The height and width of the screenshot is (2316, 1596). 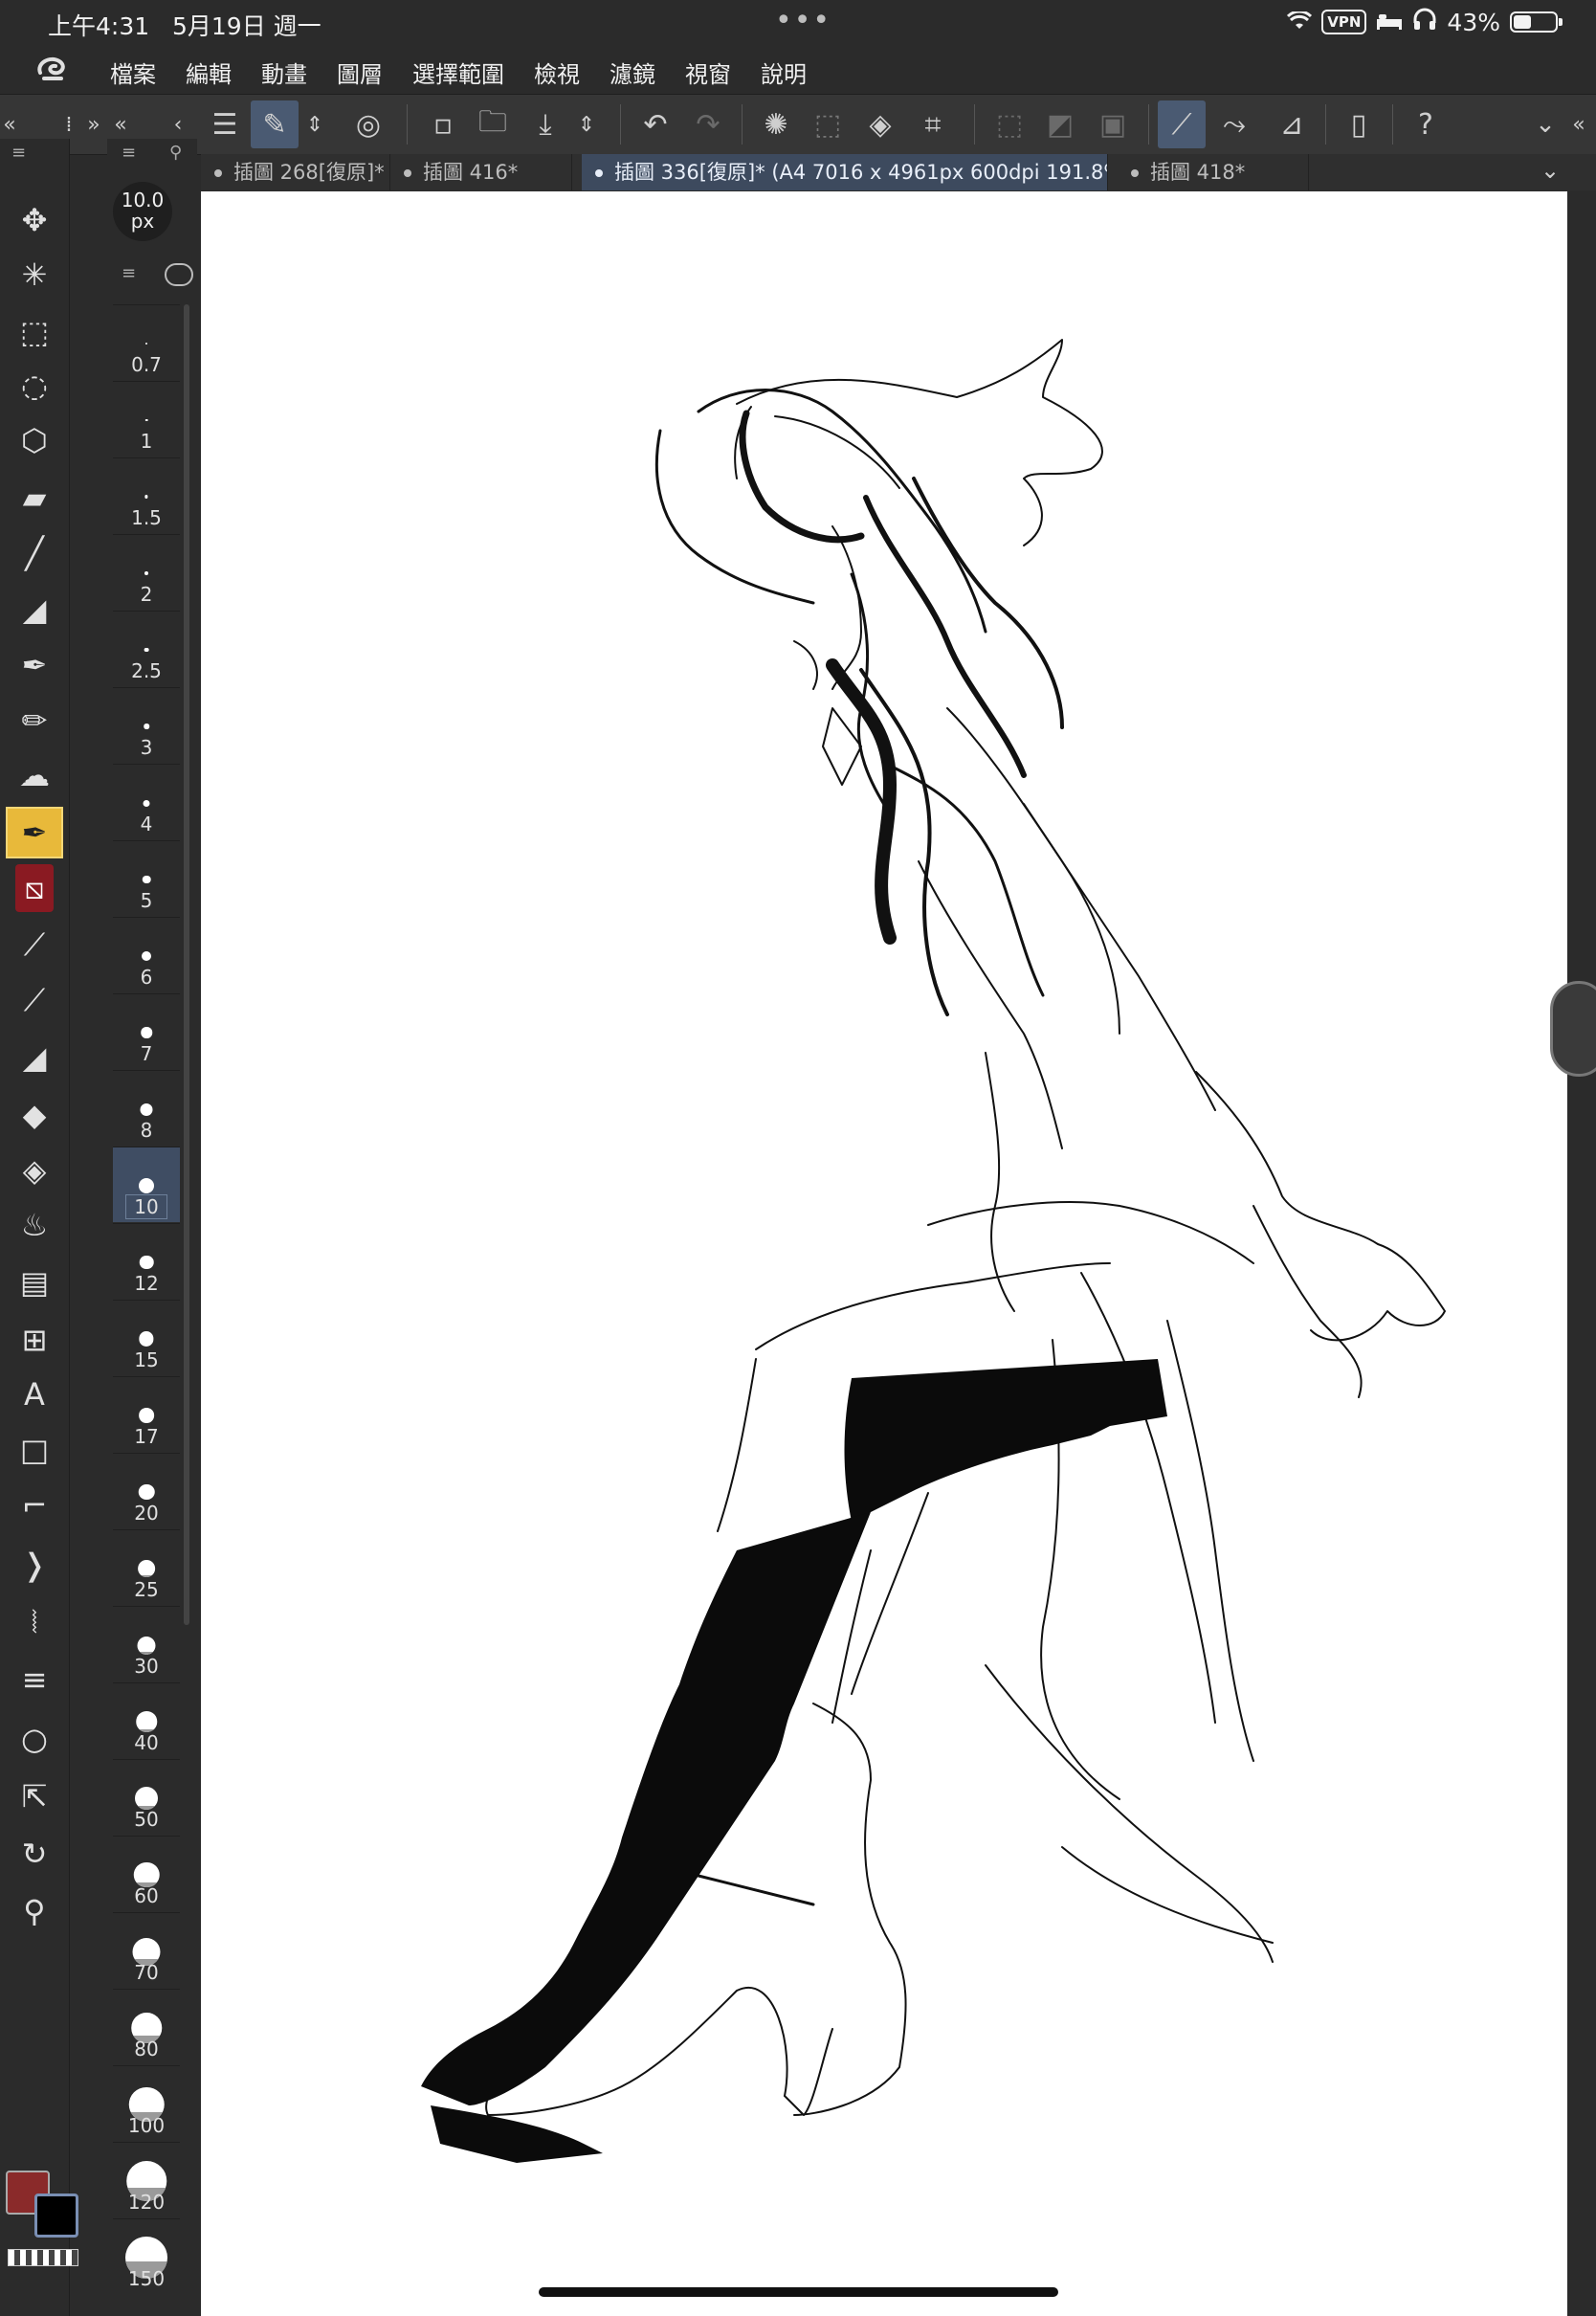 I want to click on menu-icon: ☰, so click(x=225, y=124).